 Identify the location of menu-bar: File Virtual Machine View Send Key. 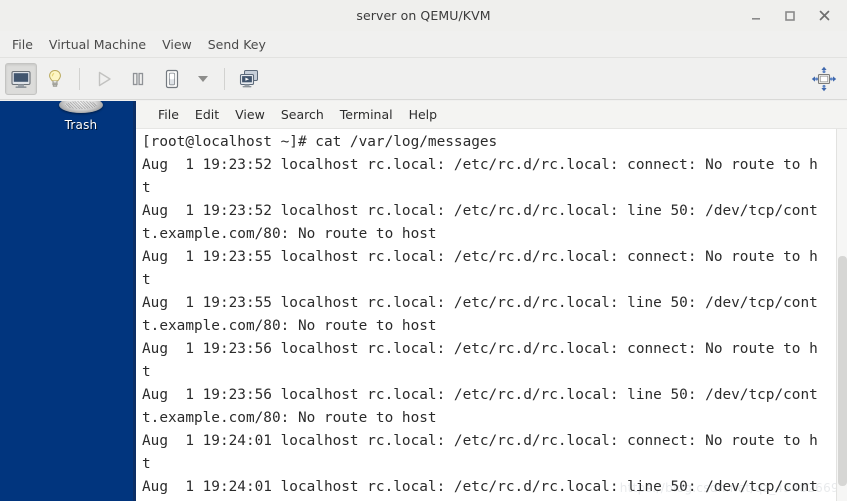
(423, 44).